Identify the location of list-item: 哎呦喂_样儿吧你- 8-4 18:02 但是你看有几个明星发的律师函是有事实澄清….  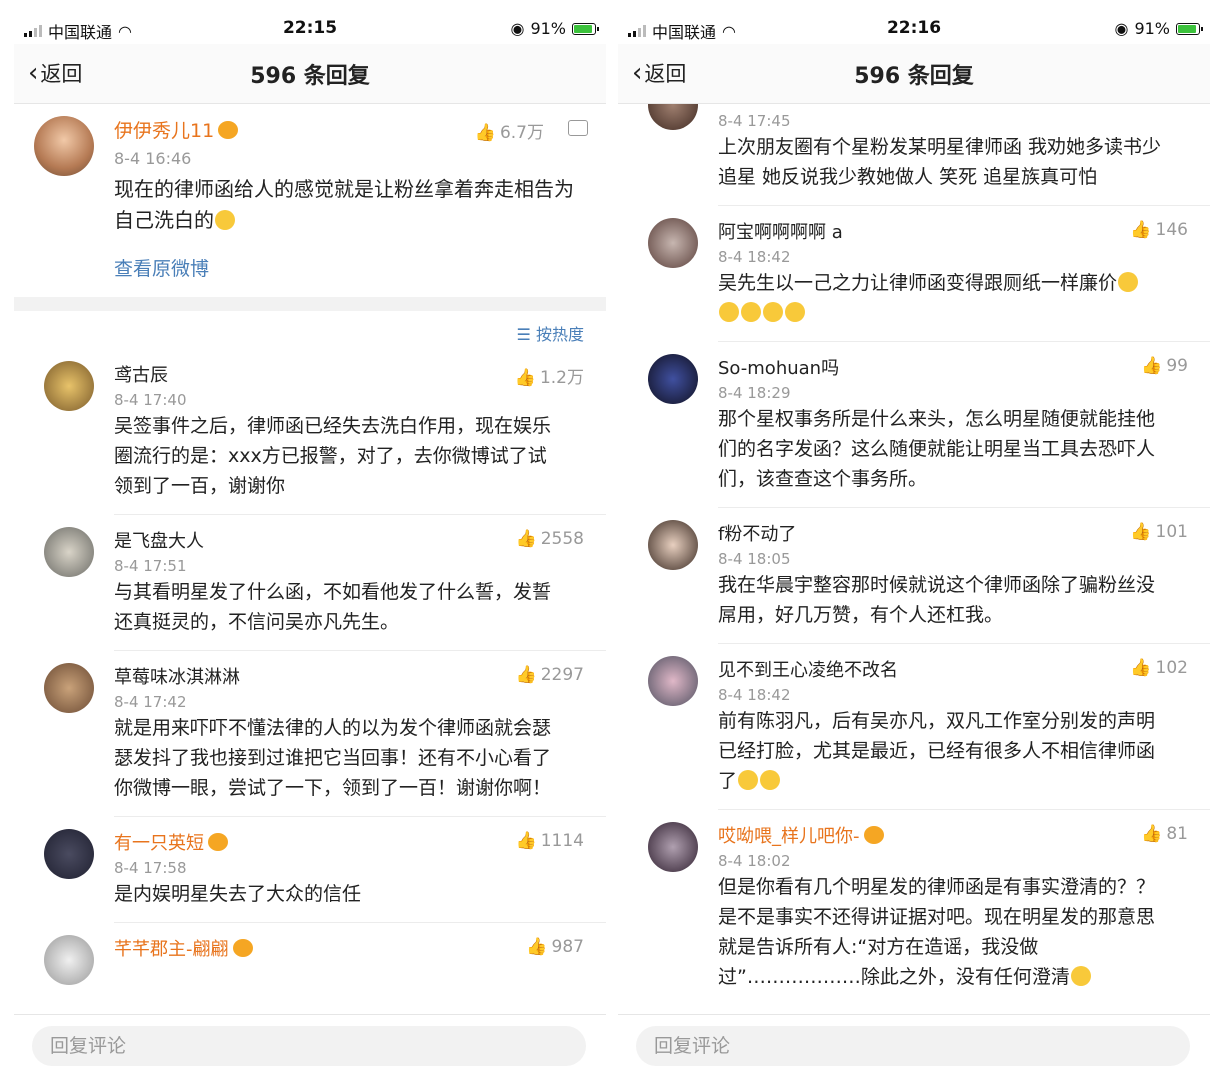
(914, 908).